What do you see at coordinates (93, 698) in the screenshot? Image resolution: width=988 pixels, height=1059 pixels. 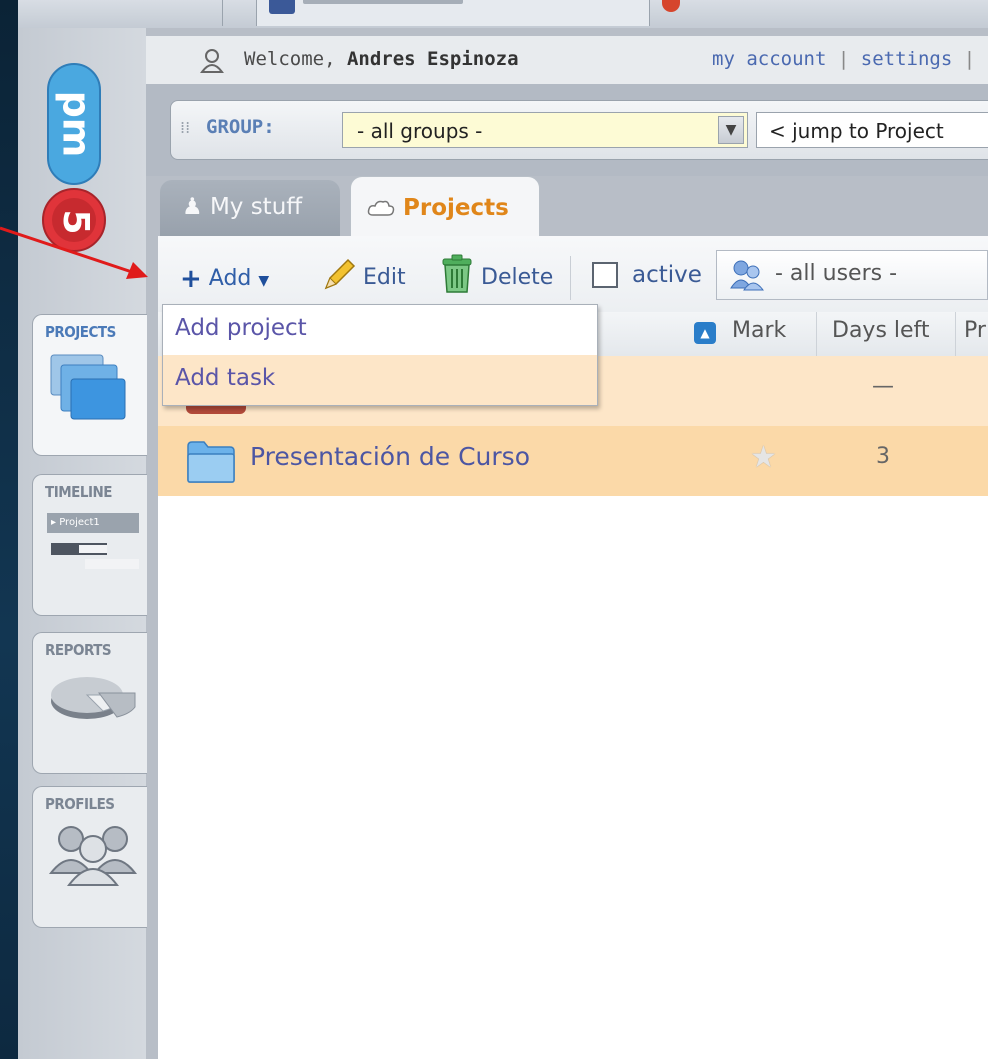 I see `pie-chart-icon` at bounding box center [93, 698].